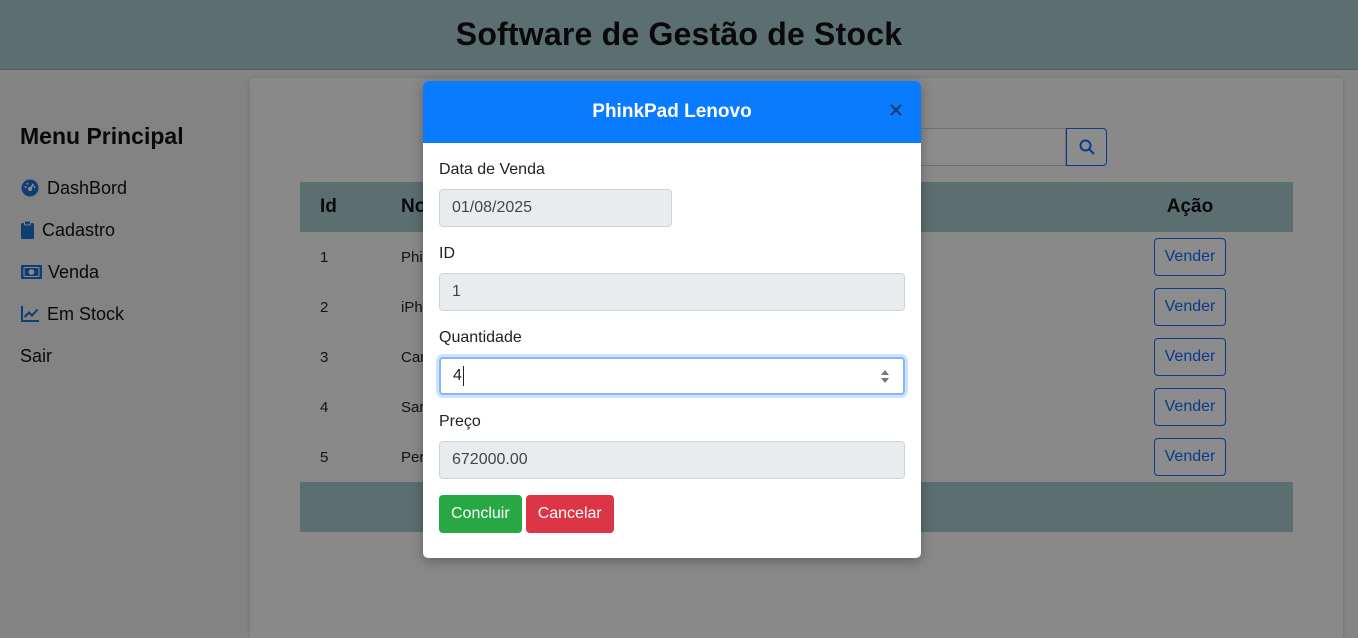 Image resolution: width=1358 pixels, height=638 pixels. What do you see at coordinates (885, 376) in the screenshot?
I see `stepper-arrows` at bounding box center [885, 376].